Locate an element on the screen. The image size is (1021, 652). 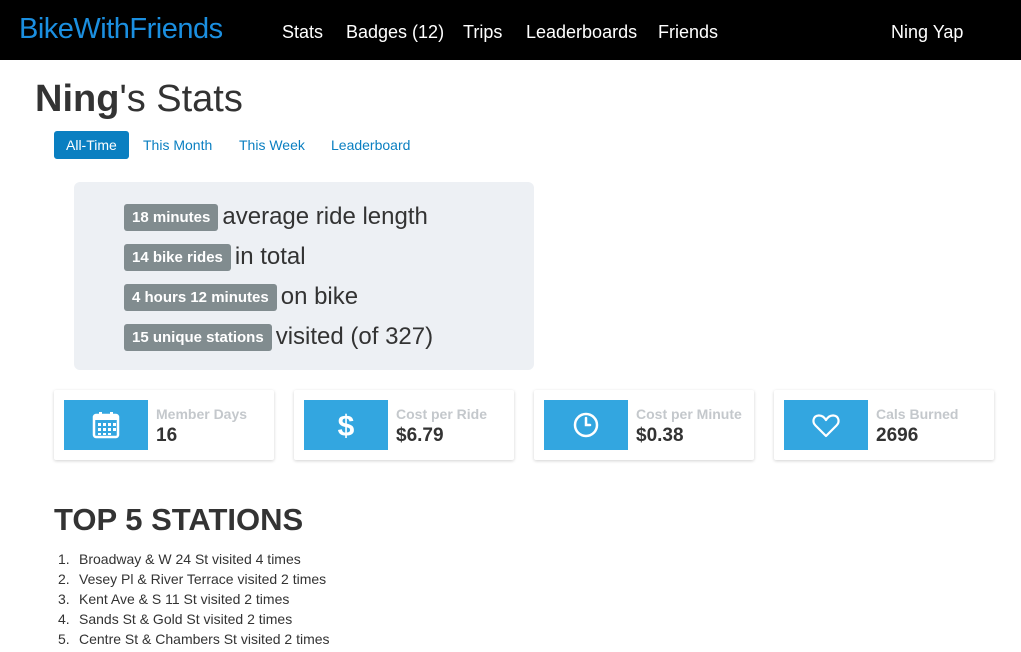
user-menu: Ning Yap is located at coordinates (927, 32).